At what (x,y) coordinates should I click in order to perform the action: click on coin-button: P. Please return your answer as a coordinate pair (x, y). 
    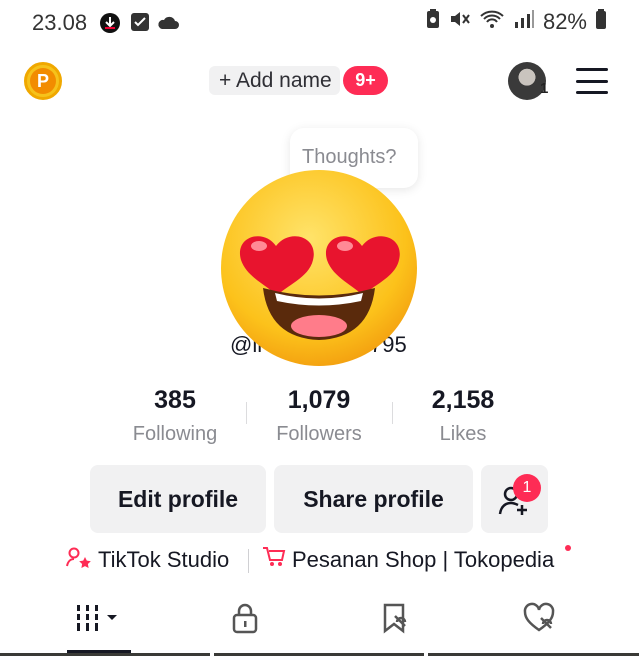
    Looking at the image, I should click on (43, 81).